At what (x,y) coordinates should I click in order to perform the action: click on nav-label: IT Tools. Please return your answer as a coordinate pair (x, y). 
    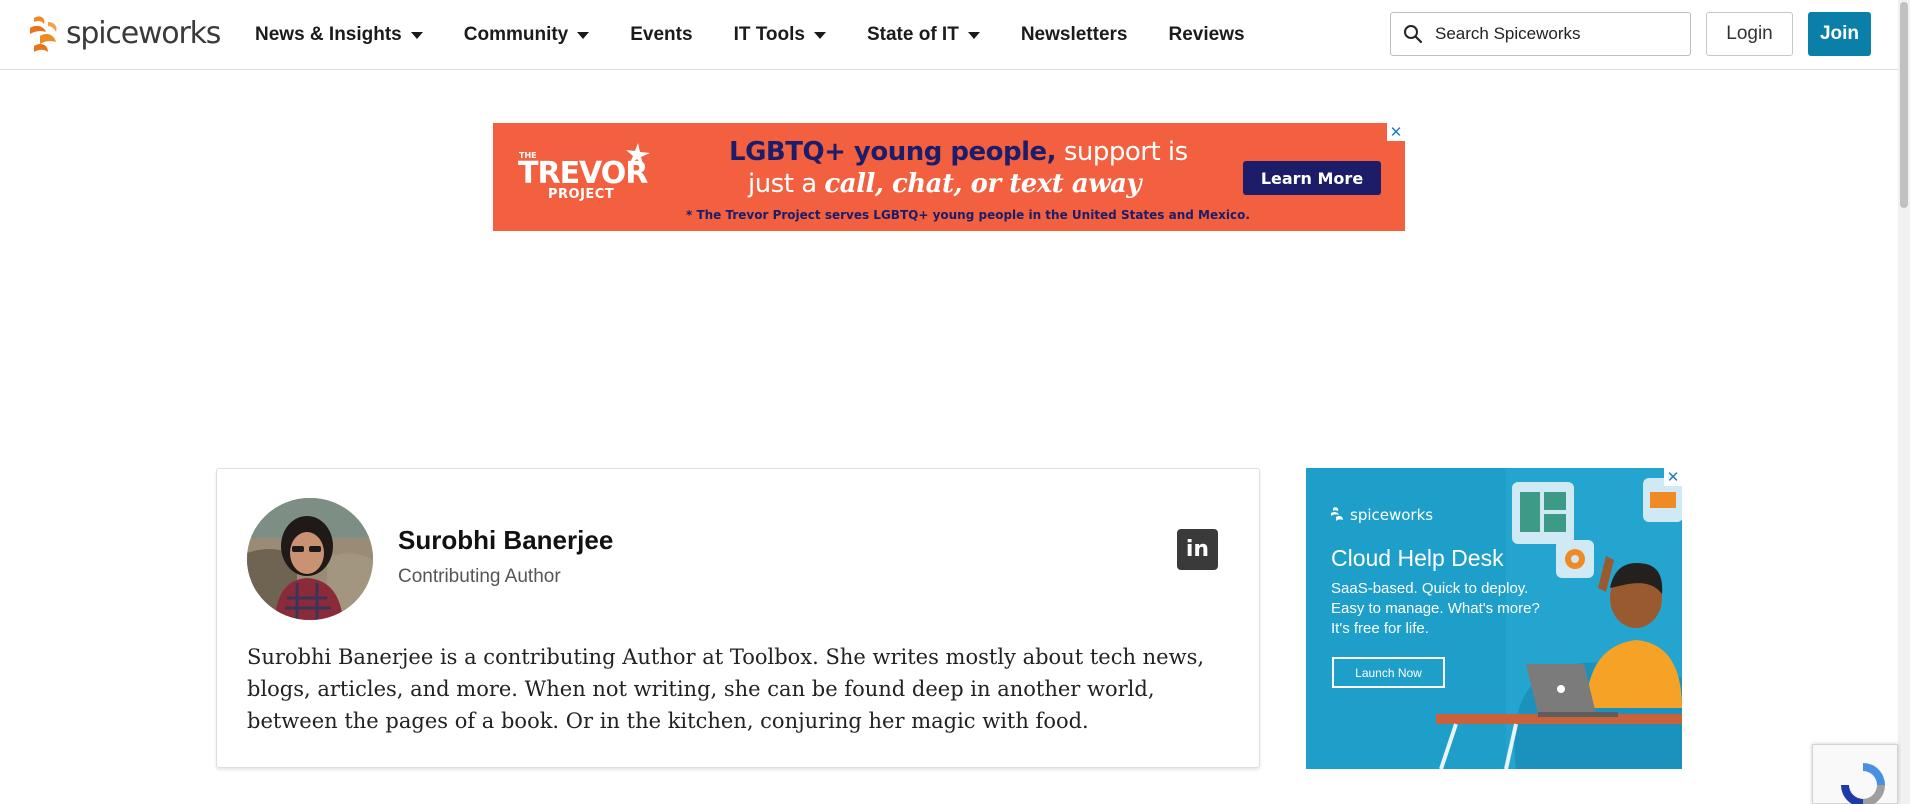
    Looking at the image, I should click on (769, 34).